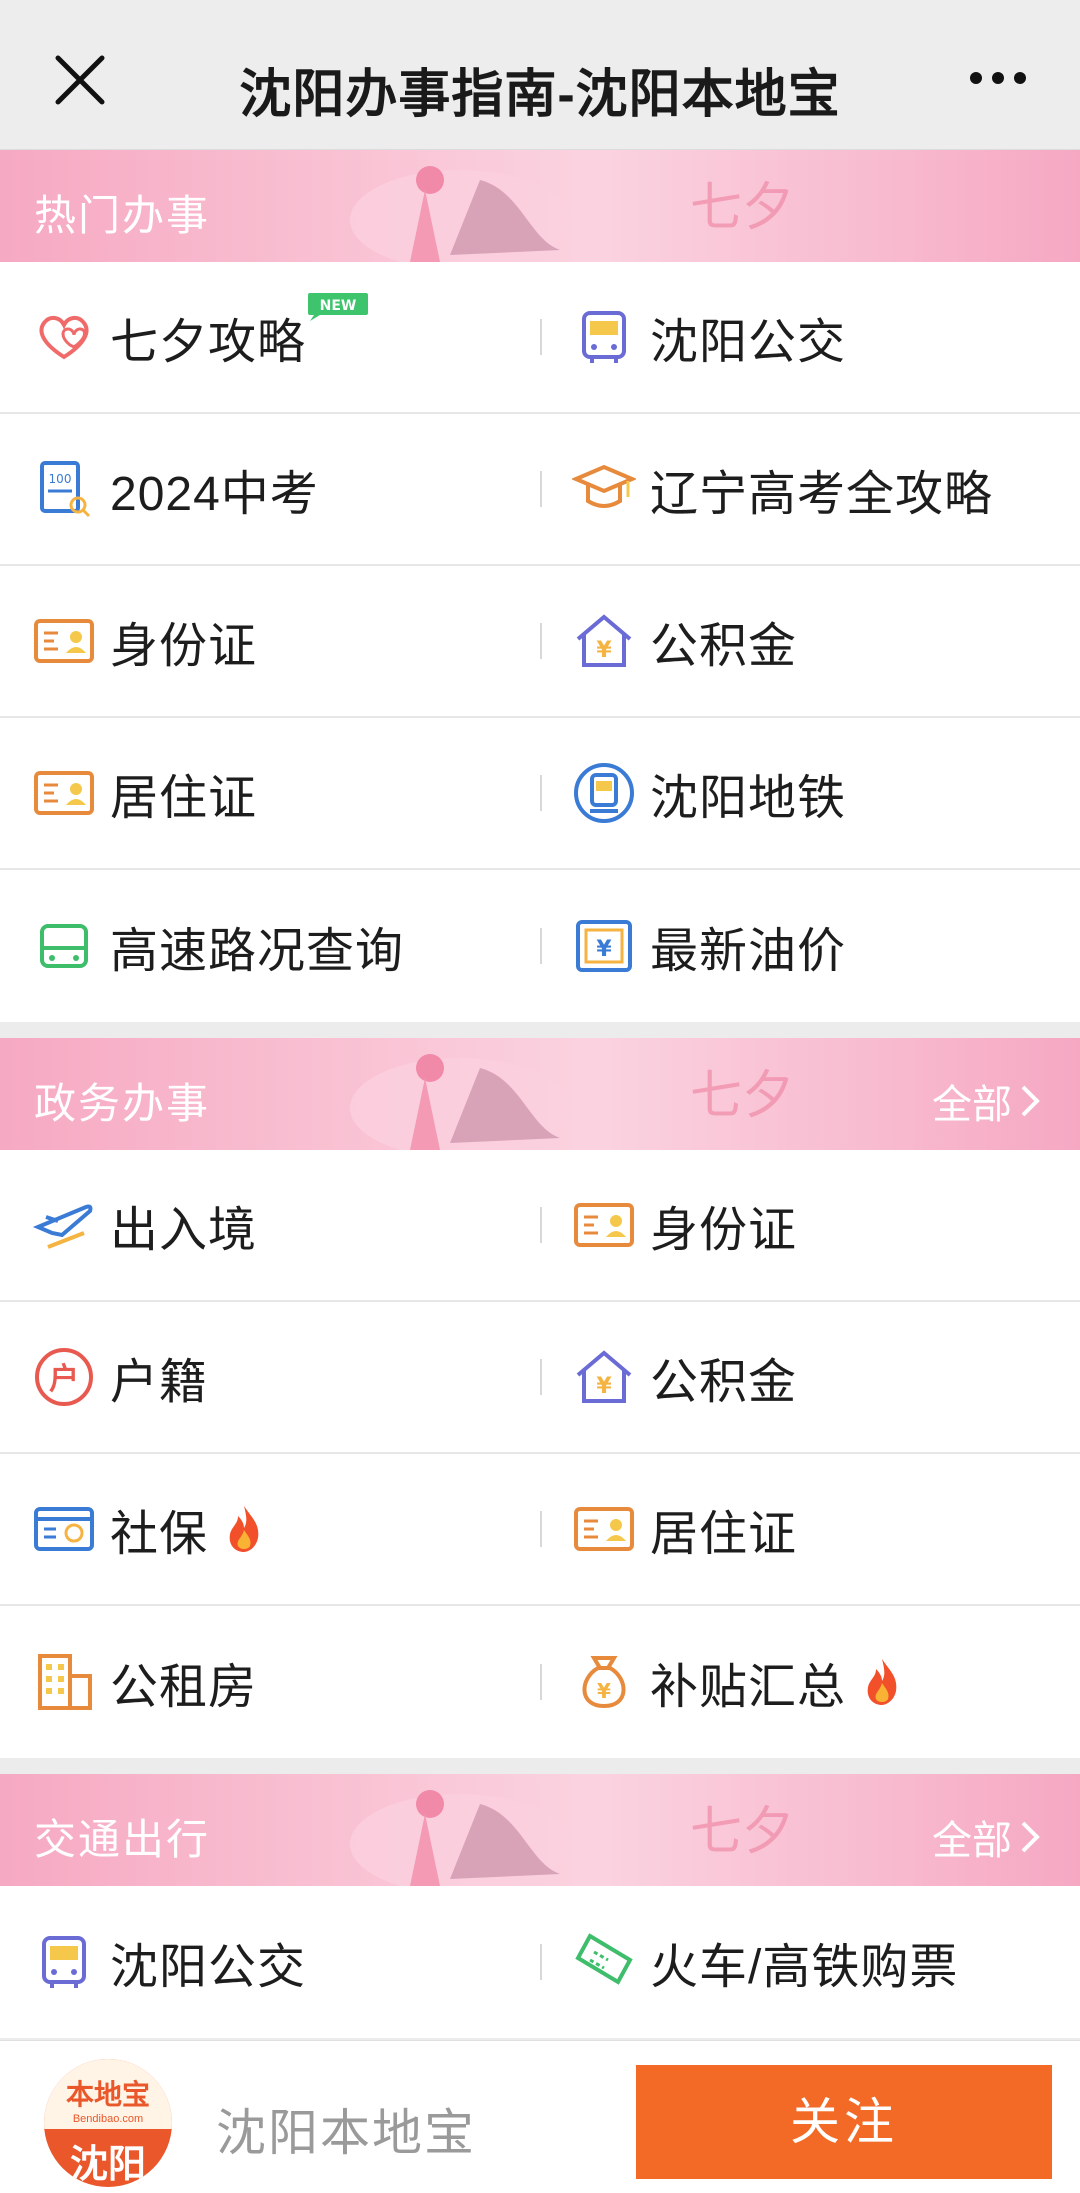 The height and width of the screenshot is (2193, 1080). Describe the element at coordinates (270, 1682) in the screenshot. I see `service-item-public-rental: 公租房` at that location.